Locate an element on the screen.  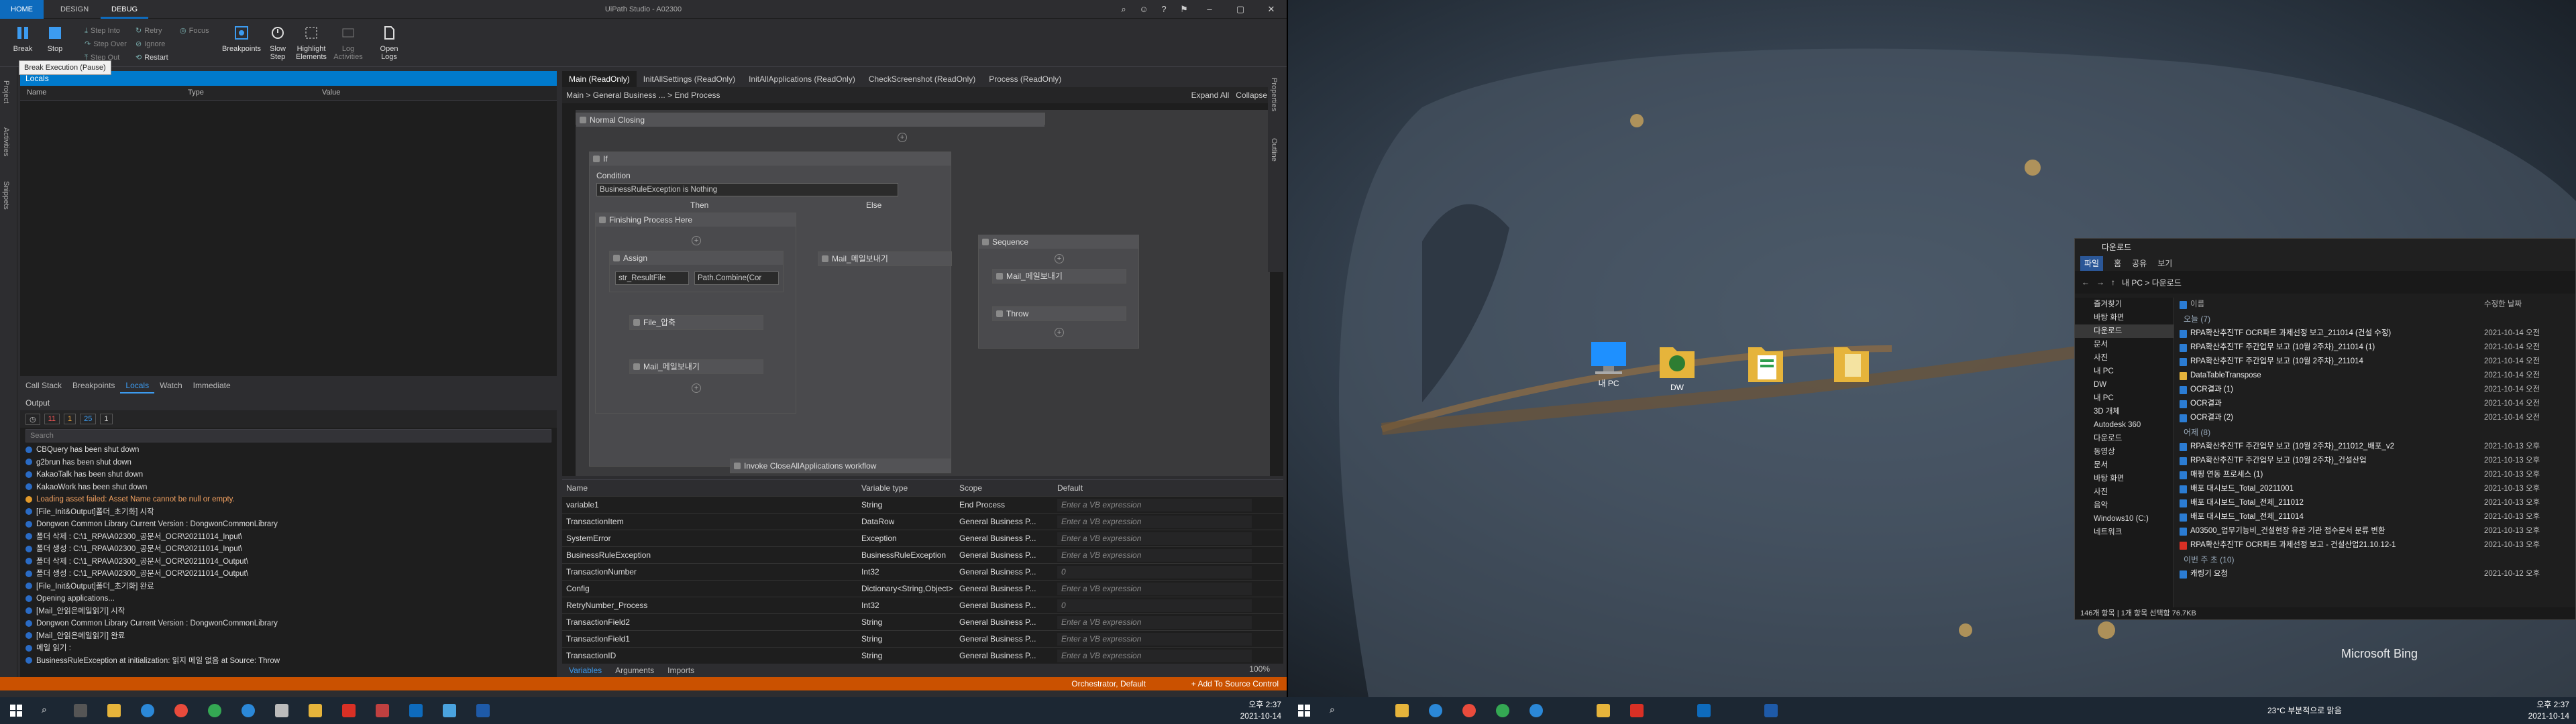
col-name: Name is located at coordinates (36, 92).